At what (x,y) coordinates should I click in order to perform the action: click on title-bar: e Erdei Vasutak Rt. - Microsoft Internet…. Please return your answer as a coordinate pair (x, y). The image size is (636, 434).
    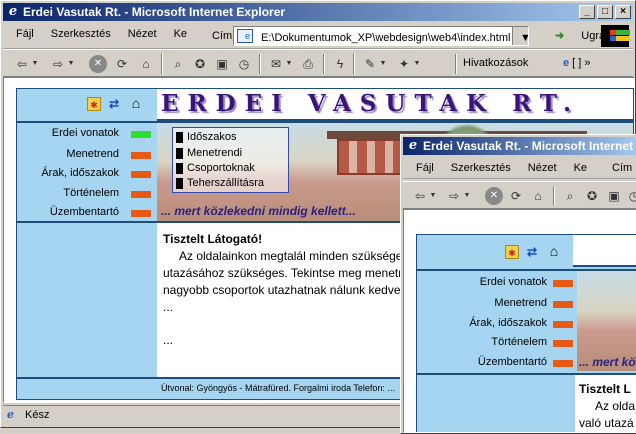
    Looking at the image, I should click on (318, 12).